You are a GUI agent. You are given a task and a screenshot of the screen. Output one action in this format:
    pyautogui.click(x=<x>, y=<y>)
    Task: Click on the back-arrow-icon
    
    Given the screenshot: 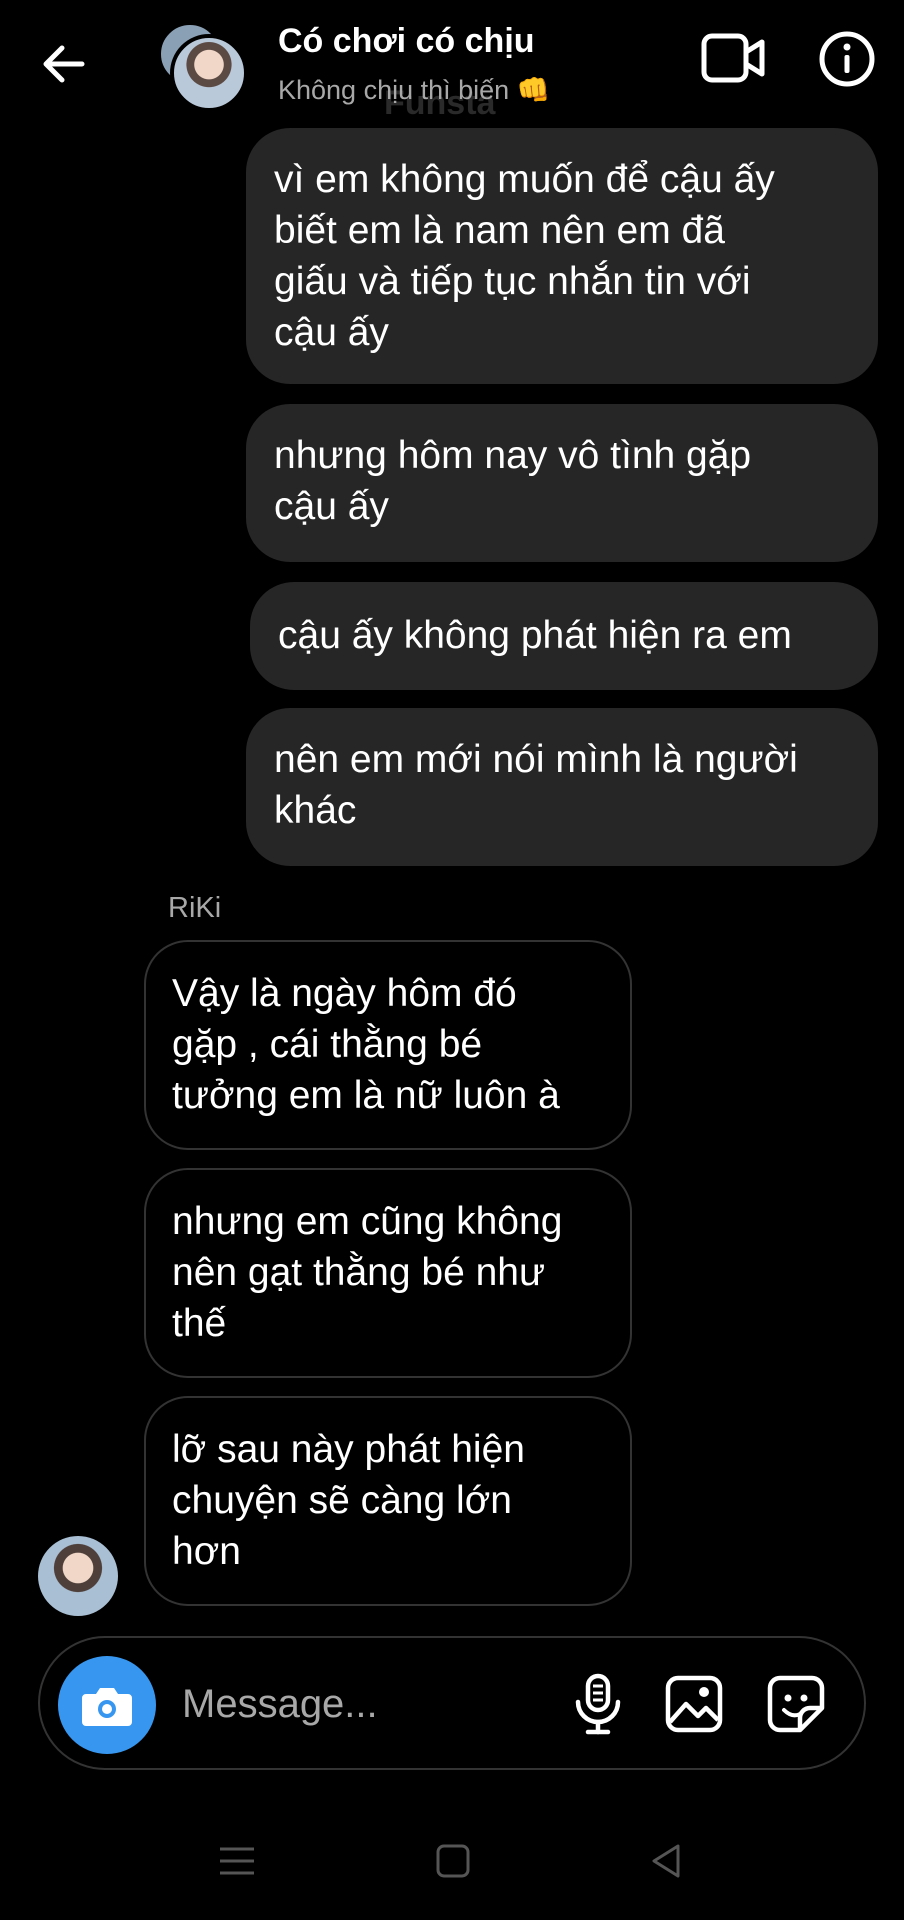 What is the action you would take?
    pyautogui.click(x=64, y=64)
    